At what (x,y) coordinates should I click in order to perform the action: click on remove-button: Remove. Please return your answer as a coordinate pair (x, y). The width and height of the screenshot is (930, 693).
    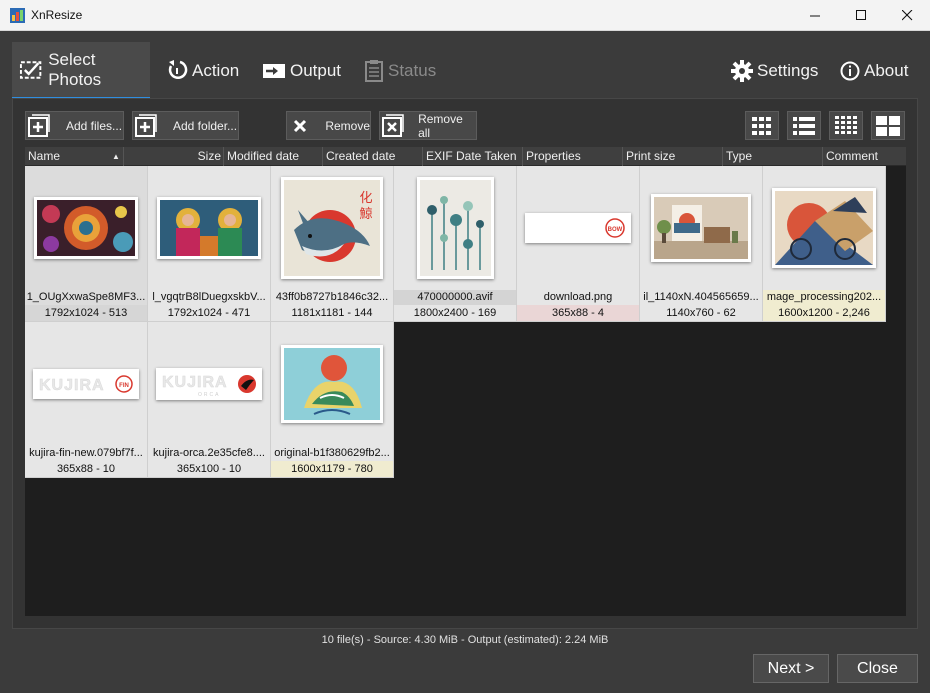
    Looking at the image, I should click on (328, 125).